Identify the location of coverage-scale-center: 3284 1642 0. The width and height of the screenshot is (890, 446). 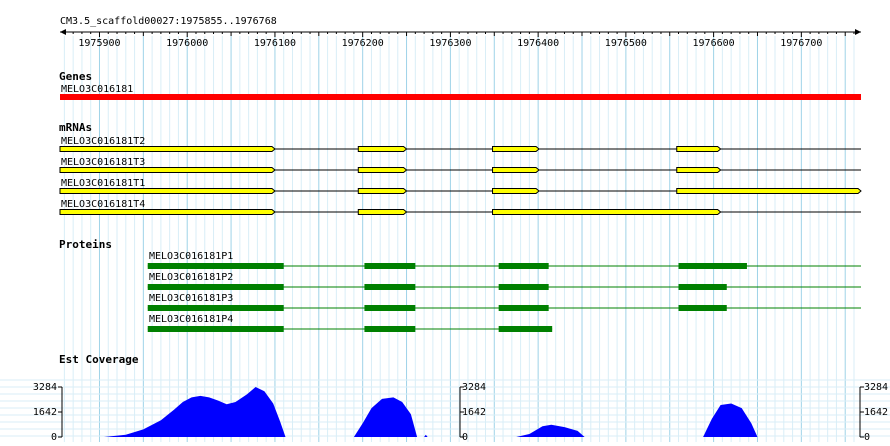
(472, 412).